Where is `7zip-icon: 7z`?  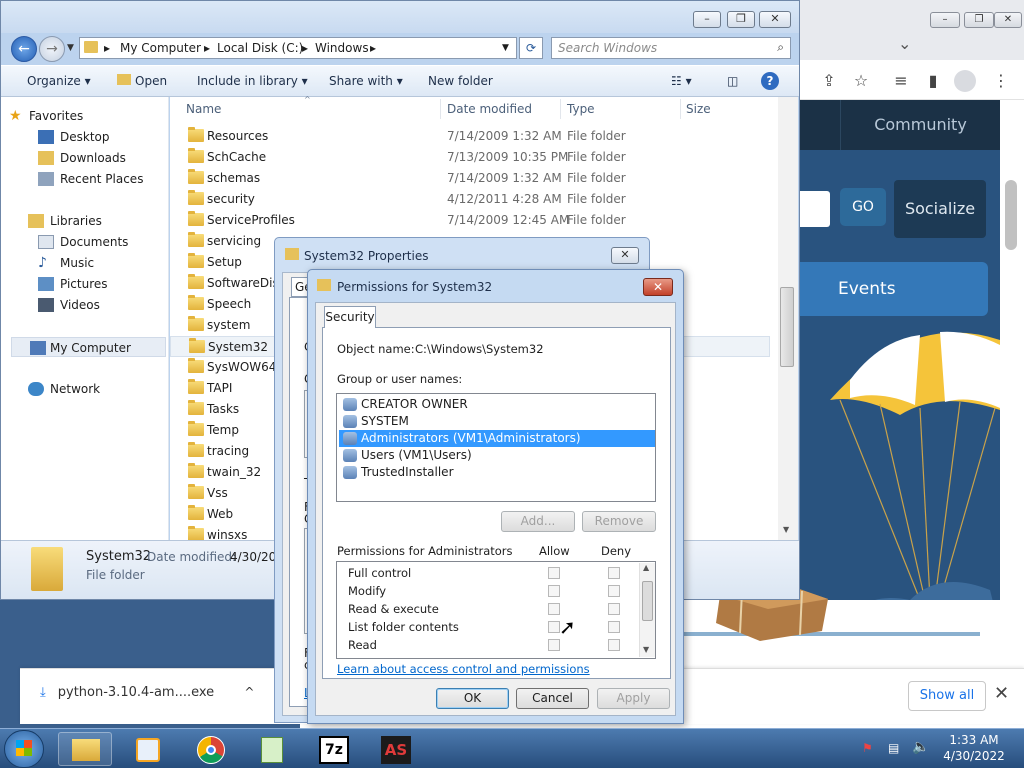 7zip-icon: 7z is located at coordinates (333, 749).